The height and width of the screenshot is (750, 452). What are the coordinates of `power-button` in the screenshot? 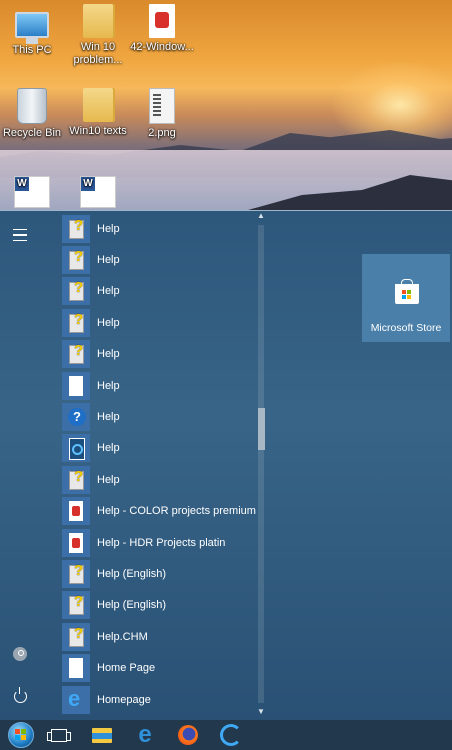 It's located at (20, 696).